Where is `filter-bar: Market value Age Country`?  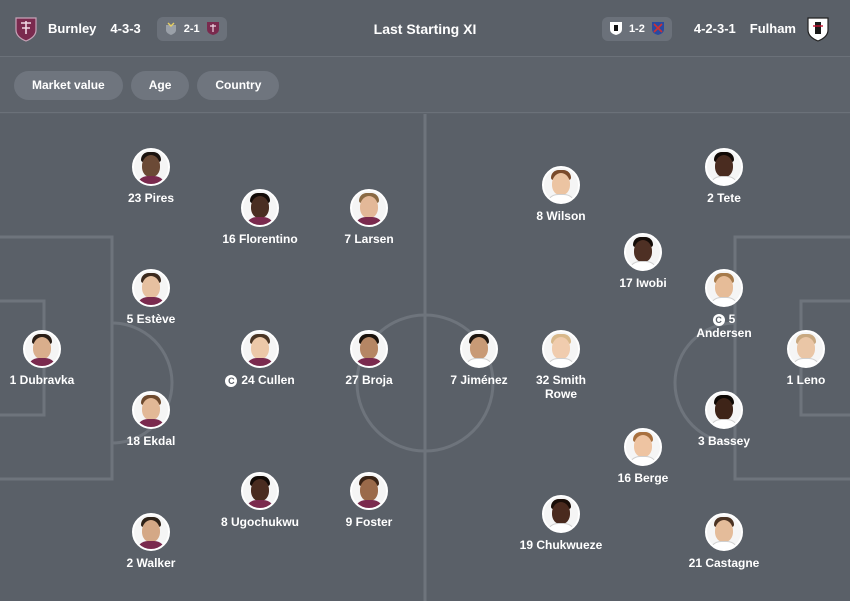 filter-bar: Market value Age Country is located at coordinates (425, 85).